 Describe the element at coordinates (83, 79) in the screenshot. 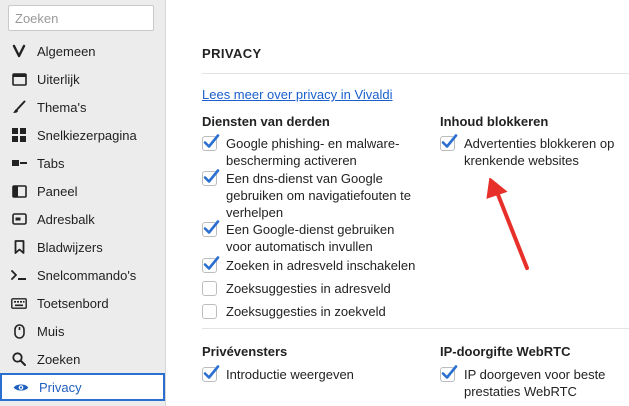

I see `sidebar-item-uiterlijk: Uiterlijk` at that location.